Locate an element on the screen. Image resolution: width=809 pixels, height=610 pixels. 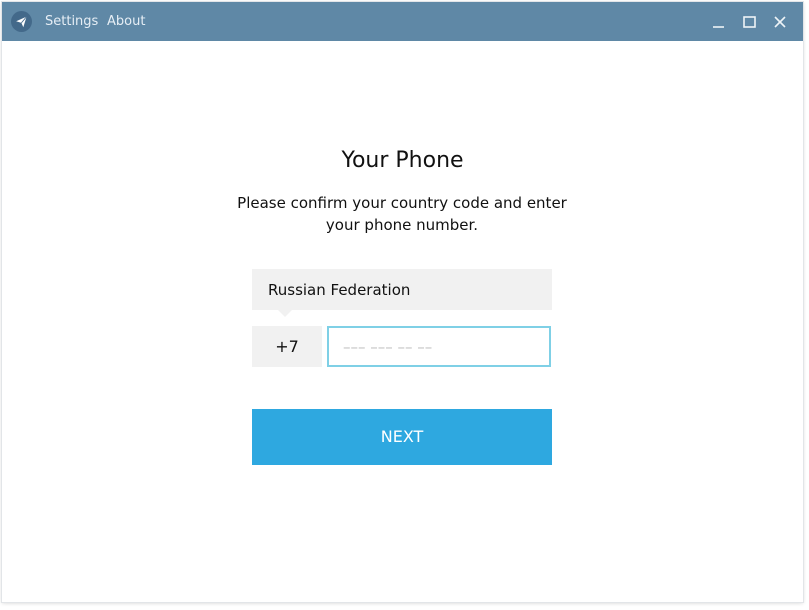
minimize-button is located at coordinates (718, 22).